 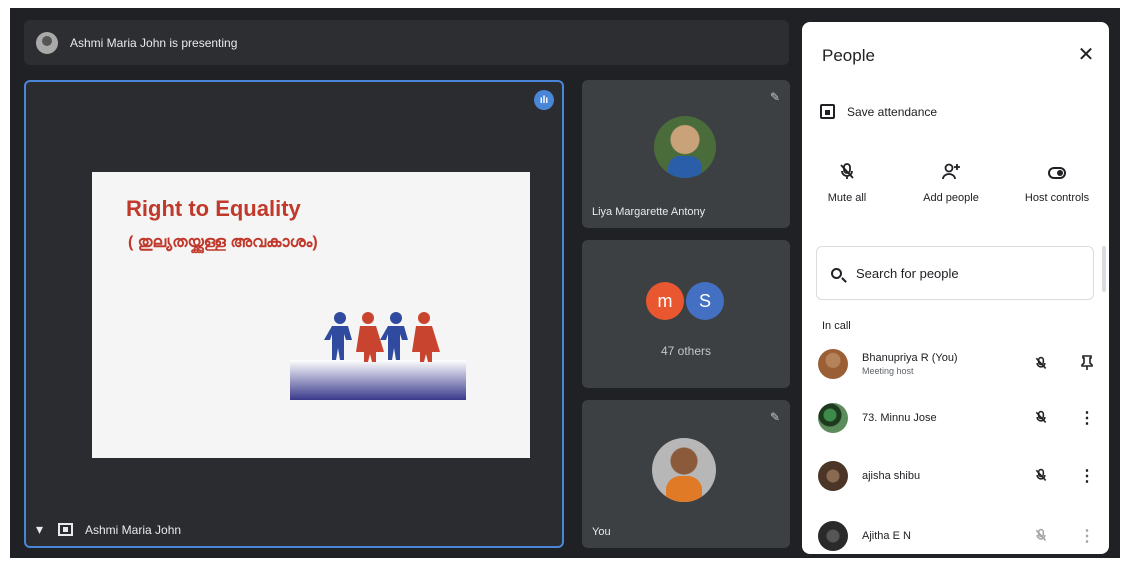 What do you see at coordinates (888, 371) in the screenshot?
I see `person-role: Meeting host` at bounding box center [888, 371].